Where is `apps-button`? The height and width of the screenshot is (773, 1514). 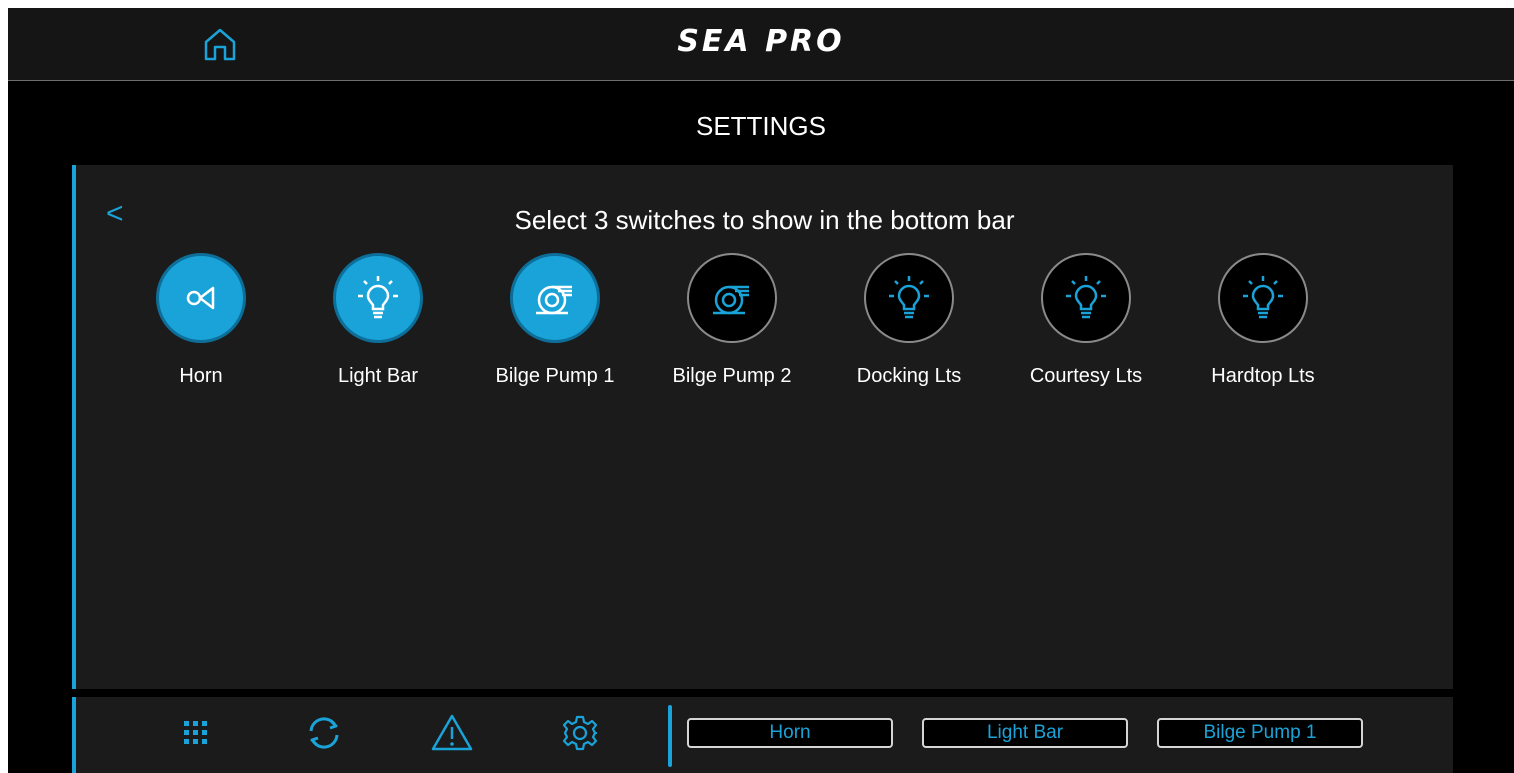
apps-button is located at coordinates (196, 733).